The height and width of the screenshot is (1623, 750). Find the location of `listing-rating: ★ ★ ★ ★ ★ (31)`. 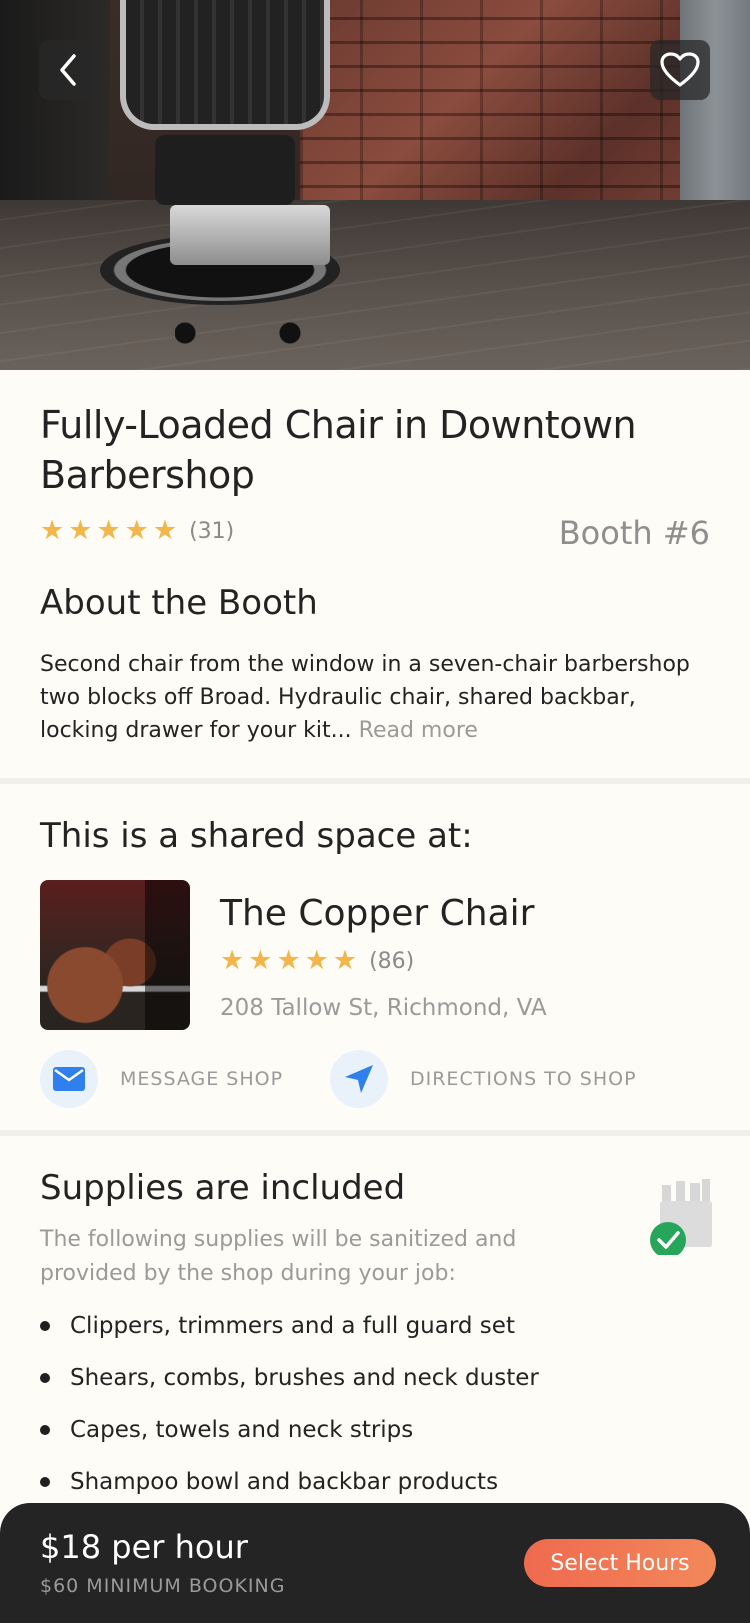

listing-rating: ★ ★ ★ ★ ★ (31) is located at coordinates (137, 531).